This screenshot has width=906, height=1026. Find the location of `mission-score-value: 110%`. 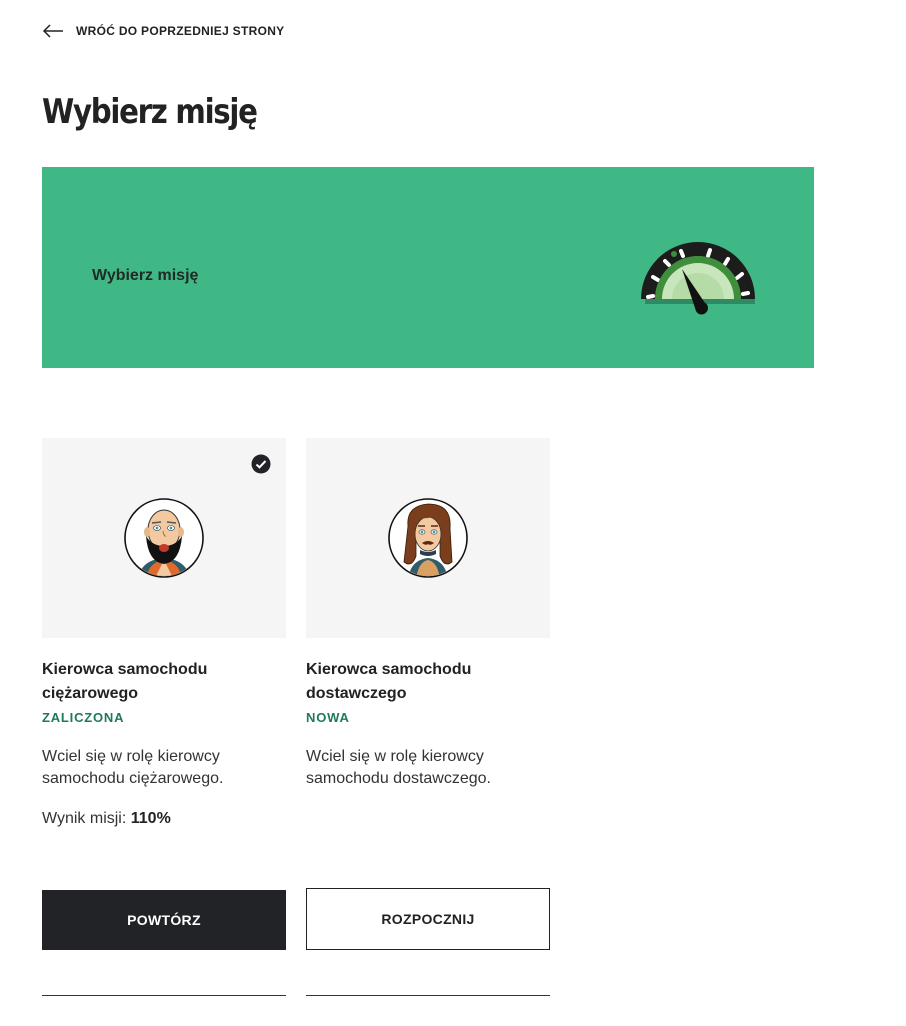

mission-score-value: 110% is located at coordinates (150, 818).